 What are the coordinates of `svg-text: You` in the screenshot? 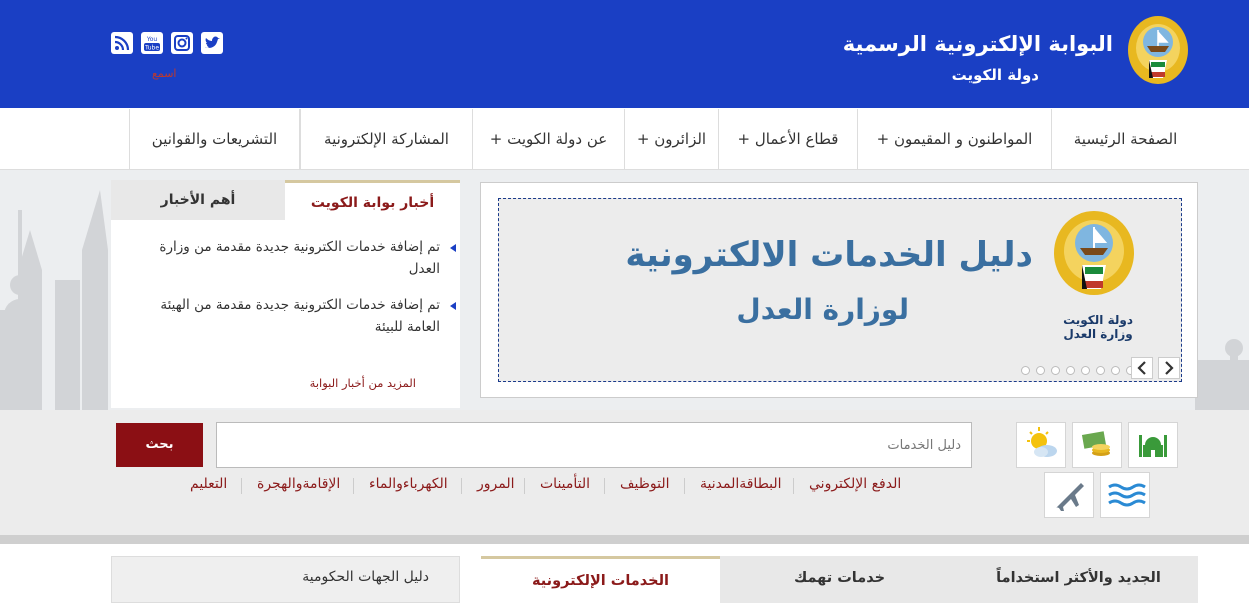 It's located at (152, 39).